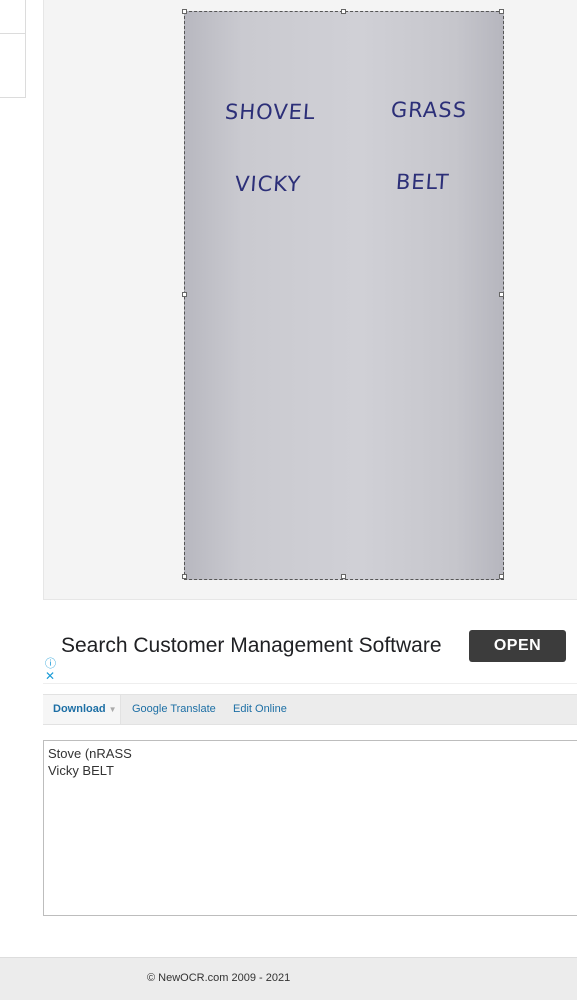 The width and height of the screenshot is (577, 1000). I want to click on crop-handle-bottom, so click(343, 576).